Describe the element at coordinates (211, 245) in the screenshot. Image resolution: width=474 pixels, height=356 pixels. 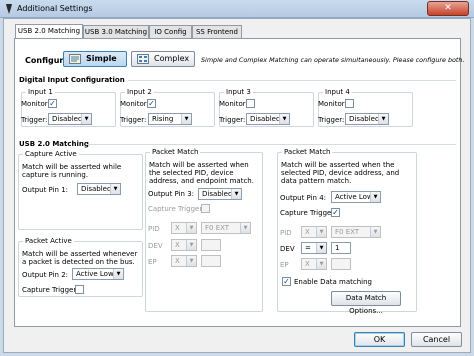
I see `packet-match-1-dev-field` at that location.